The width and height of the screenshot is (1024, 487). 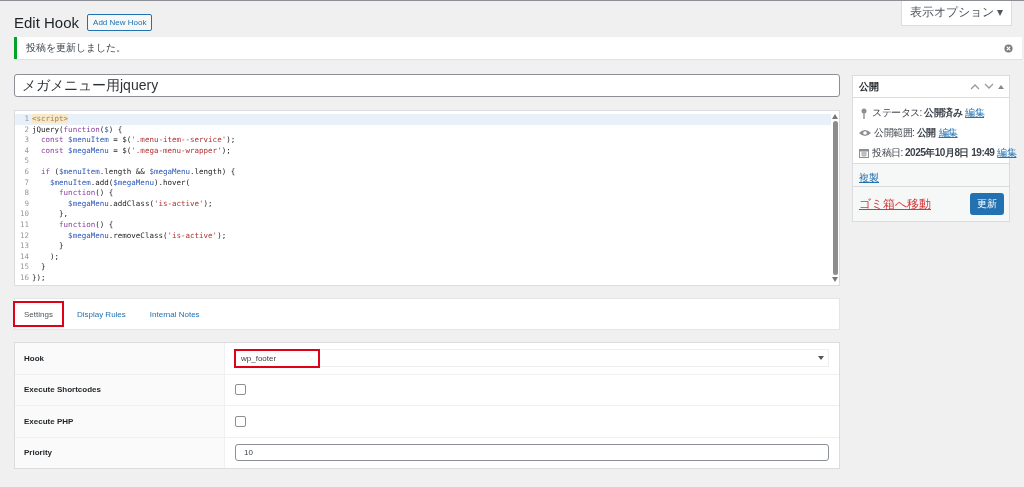 I want to click on close-icon, so click(x=1008, y=48).